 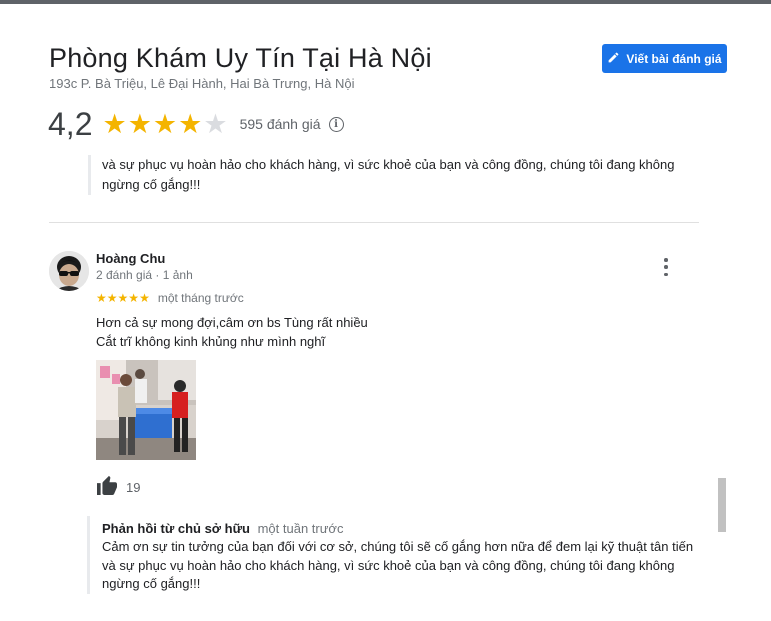 What do you see at coordinates (130, 258) in the screenshot?
I see `reviewer-name: Hoàng Chu` at bounding box center [130, 258].